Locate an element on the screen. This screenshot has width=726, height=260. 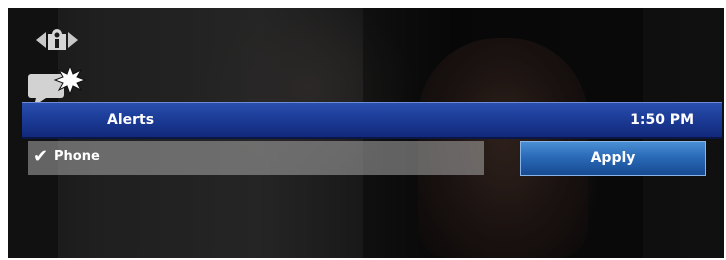
clock-time: 1:50 PM is located at coordinates (662, 120).